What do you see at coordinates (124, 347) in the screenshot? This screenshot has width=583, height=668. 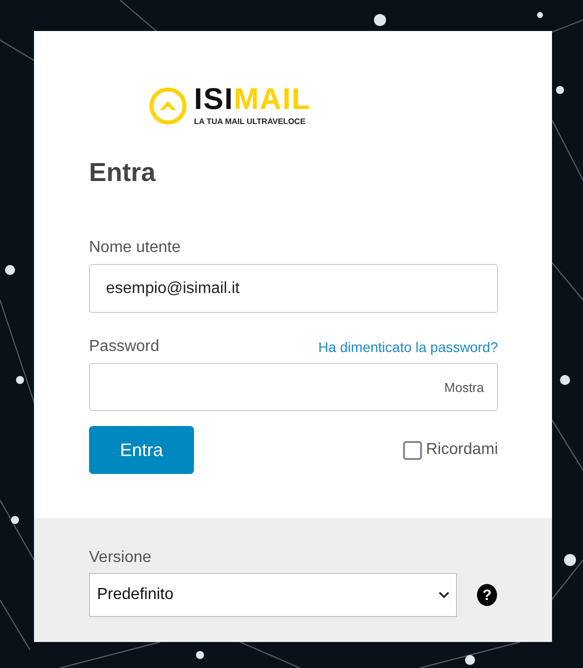 I see `field-label: Password` at bounding box center [124, 347].